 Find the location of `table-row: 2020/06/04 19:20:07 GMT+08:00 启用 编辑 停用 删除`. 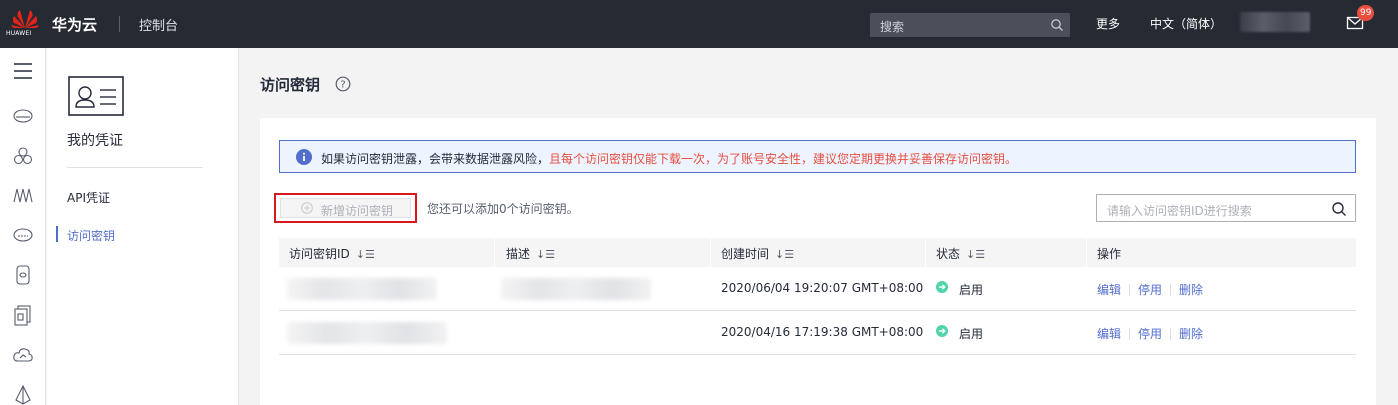

table-row: 2020/06/04 19:20:07 GMT+08:00 启用 编辑 停用 删除 is located at coordinates (817, 289).